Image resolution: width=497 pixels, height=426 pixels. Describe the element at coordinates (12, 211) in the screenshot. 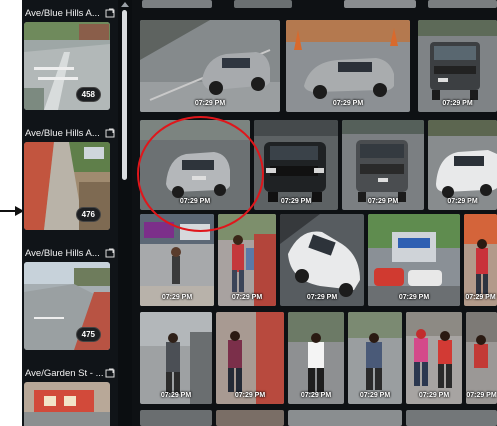

I see `arrow-pointer-icon` at that location.